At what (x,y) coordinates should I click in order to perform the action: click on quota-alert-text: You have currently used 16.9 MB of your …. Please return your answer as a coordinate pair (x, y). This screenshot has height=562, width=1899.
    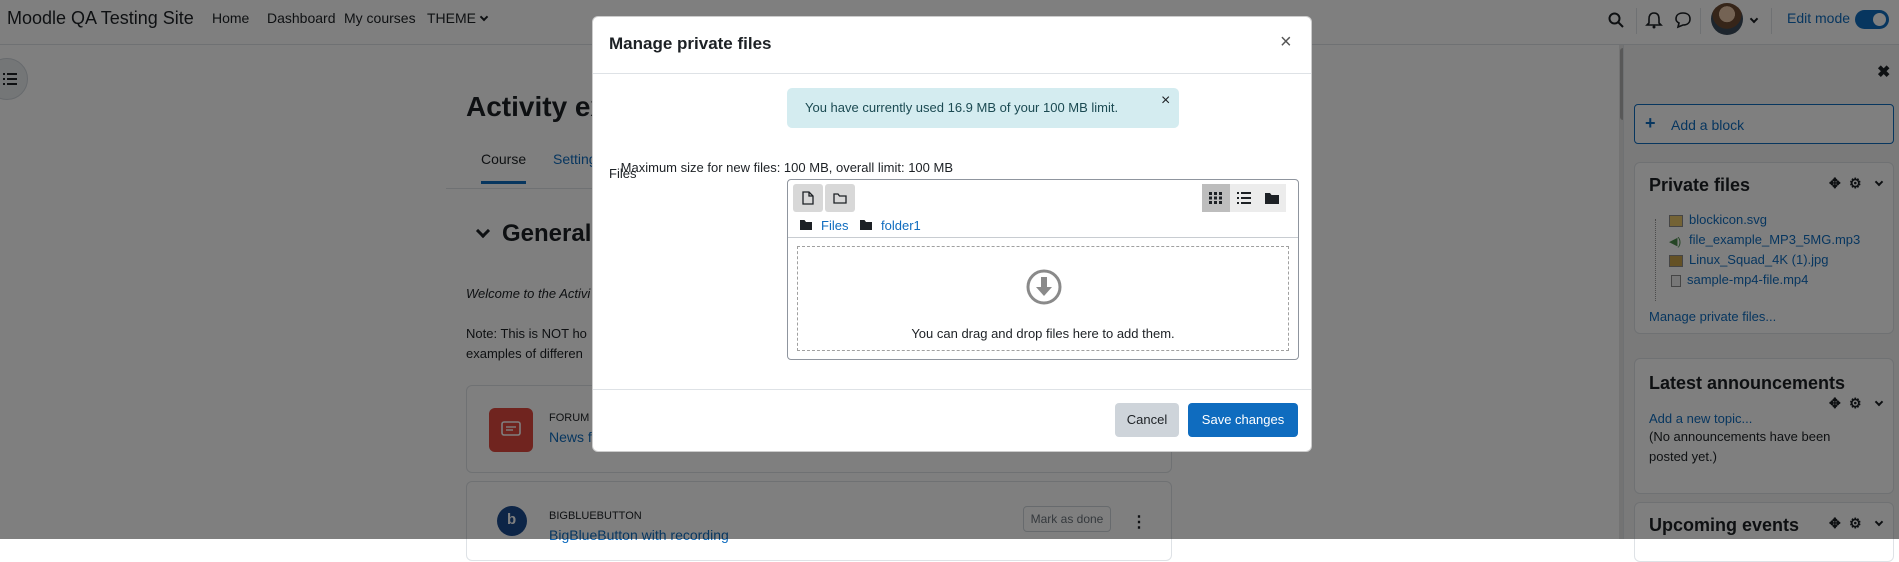
    Looking at the image, I should click on (962, 107).